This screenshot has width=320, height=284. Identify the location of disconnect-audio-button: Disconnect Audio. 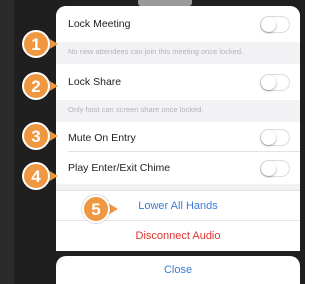
(178, 236).